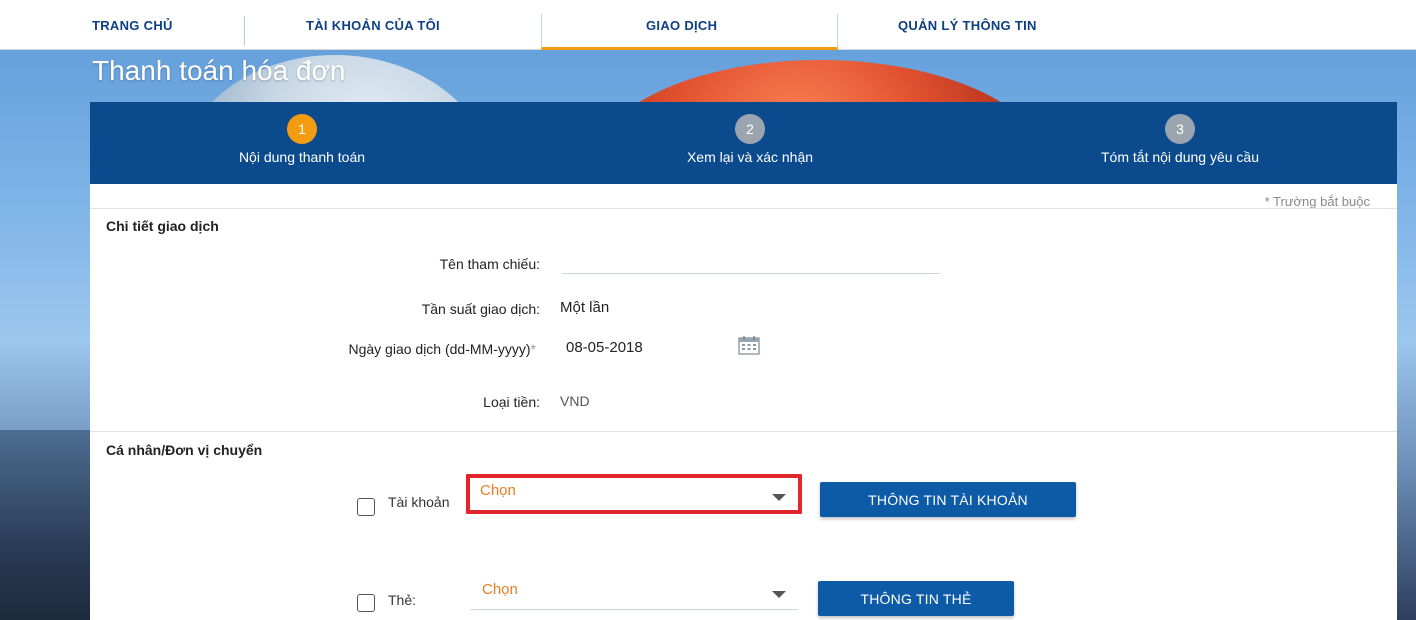 Image resolution: width=1416 pixels, height=620 pixels. What do you see at coordinates (634, 494) in the screenshot?
I see `account-select: Chọn` at bounding box center [634, 494].